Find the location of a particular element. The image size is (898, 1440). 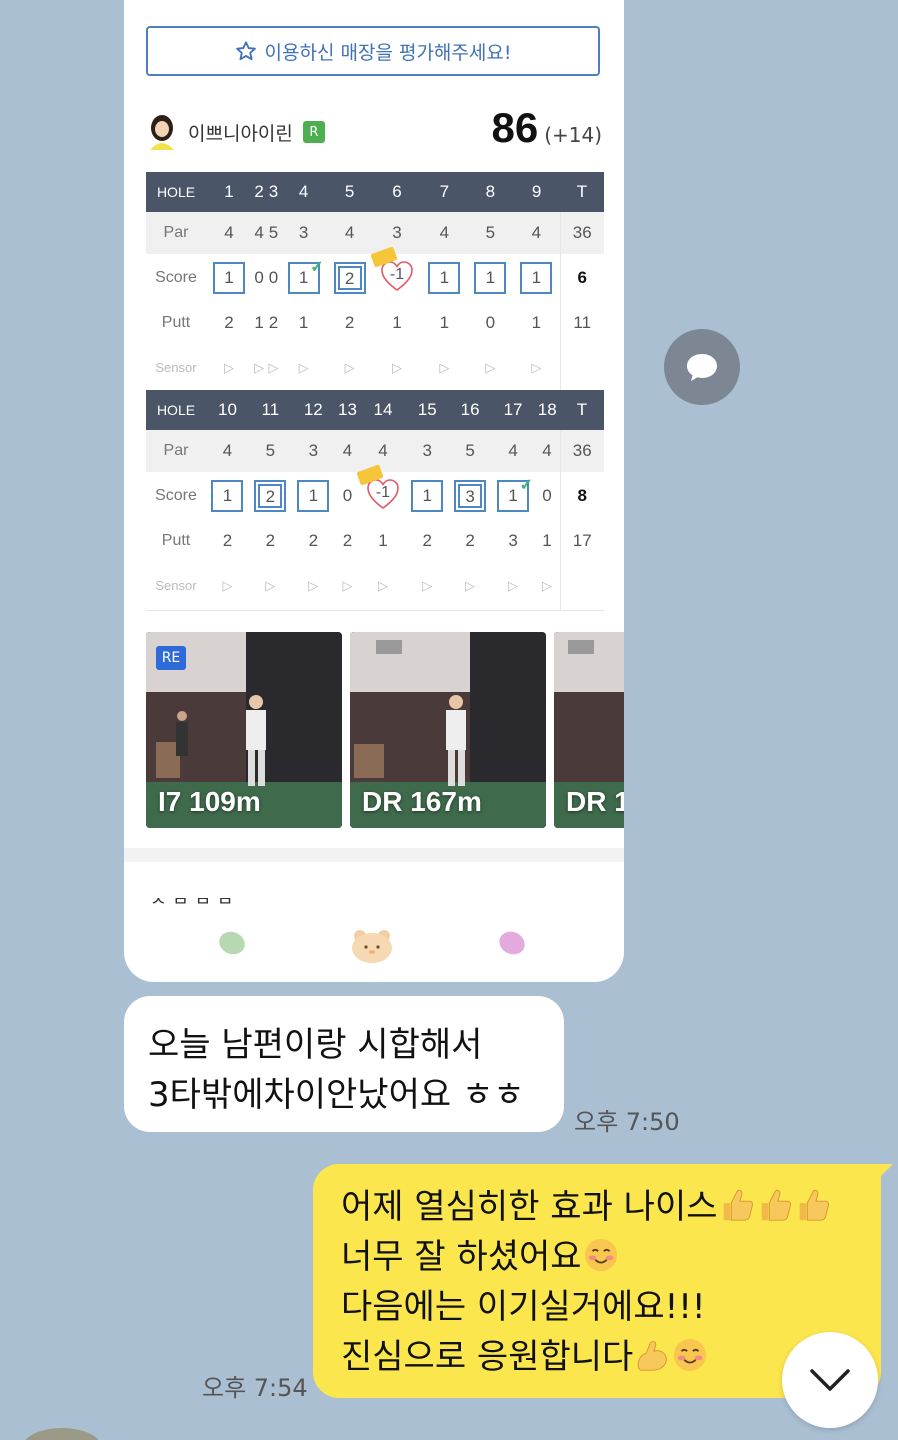

hole-number: 6 is located at coordinates (397, 192).